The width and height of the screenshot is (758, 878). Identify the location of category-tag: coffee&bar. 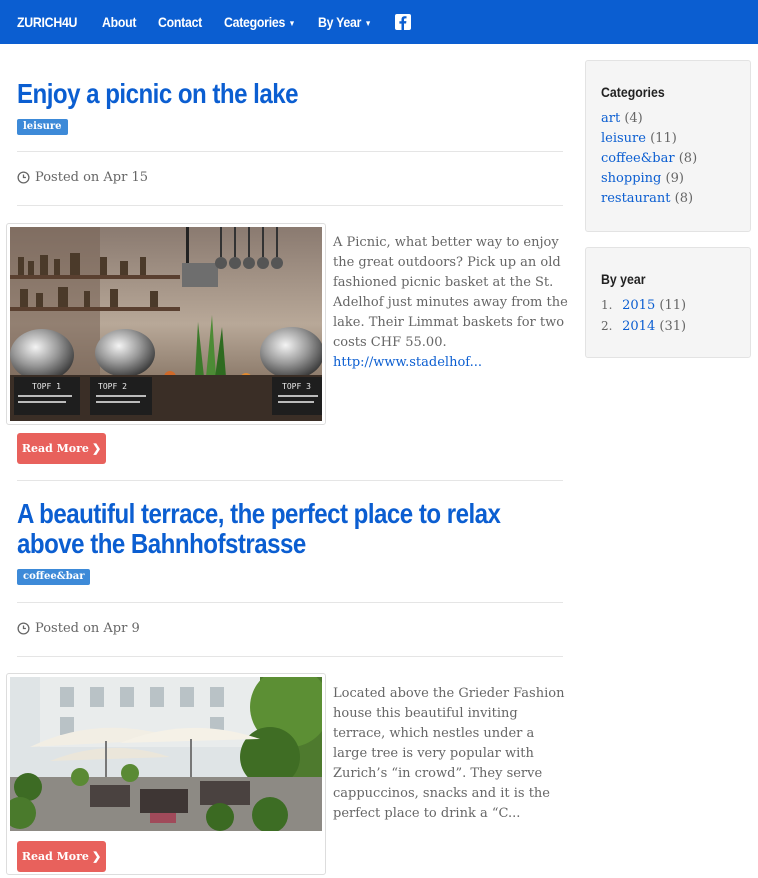
(54, 577).